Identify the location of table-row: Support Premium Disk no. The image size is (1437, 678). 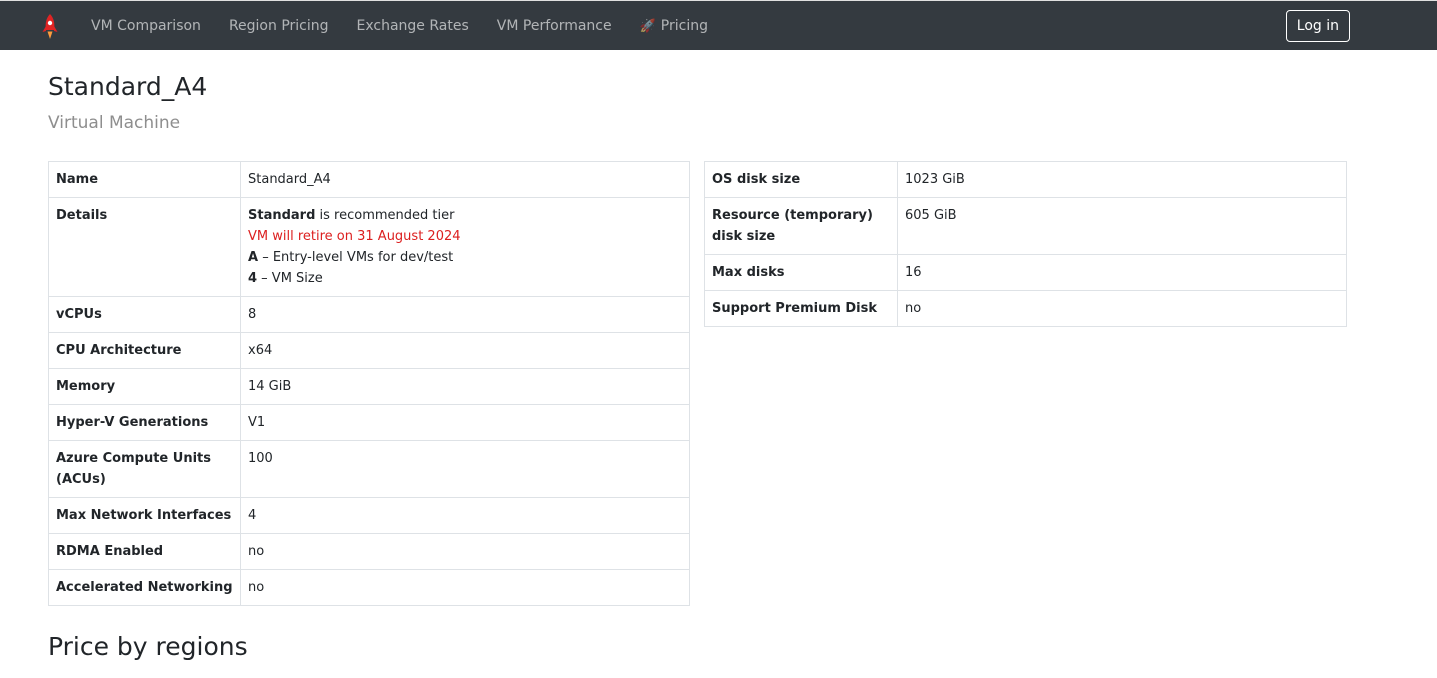
(1025, 308).